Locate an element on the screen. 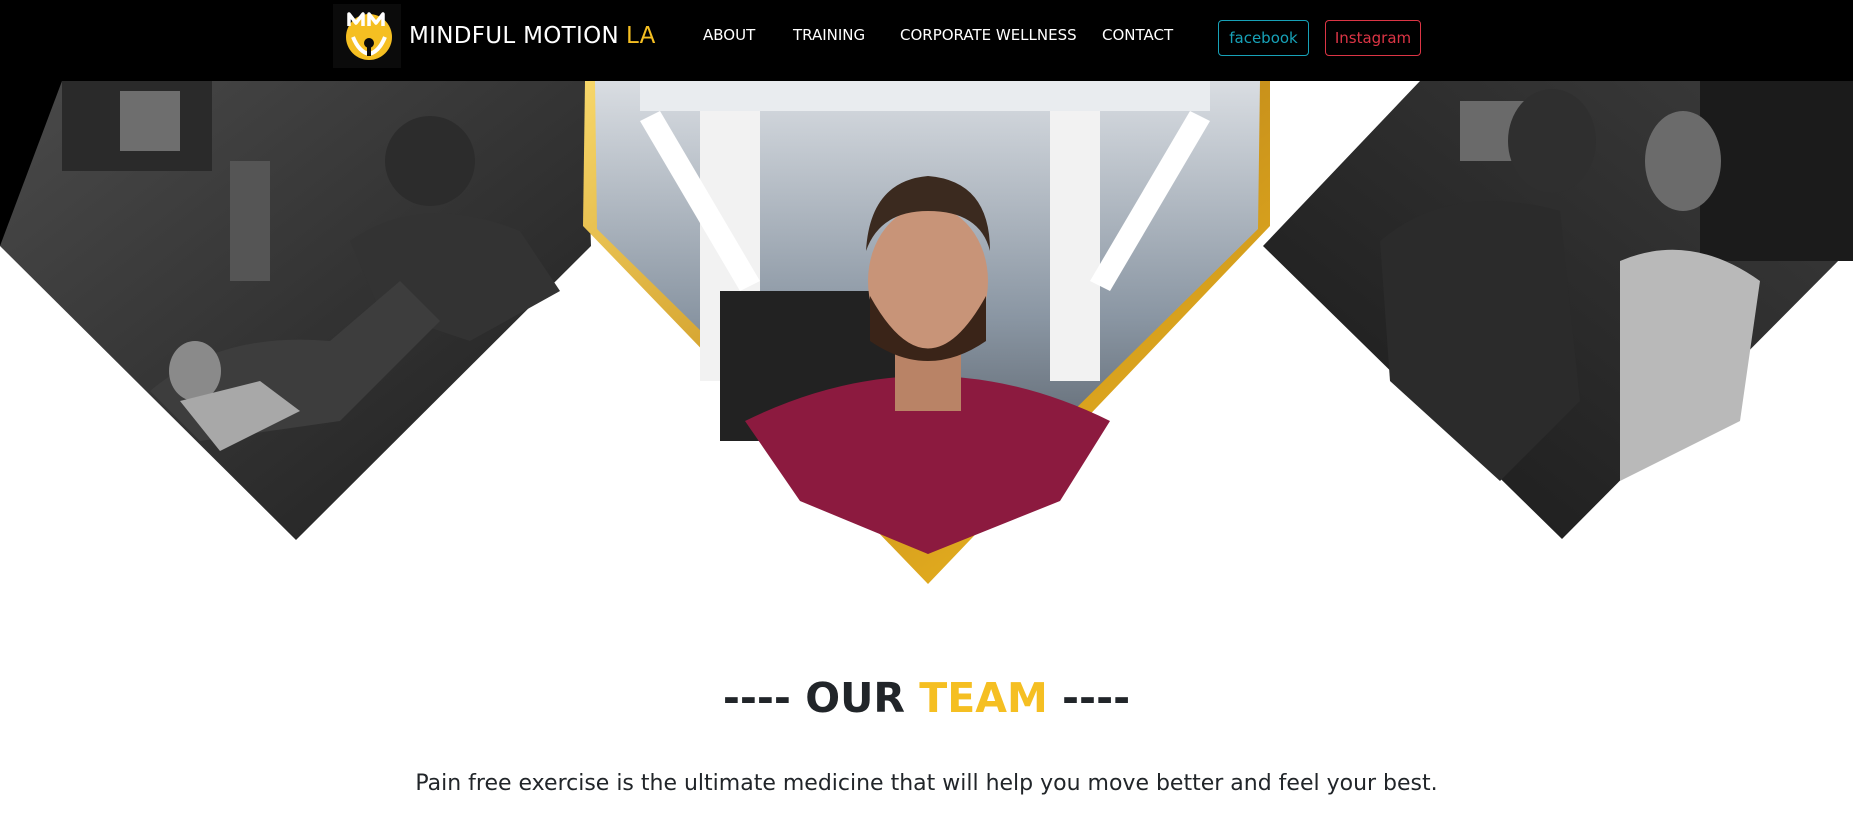 Image resolution: width=1853 pixels, height=829 pixels. title-main: OUR is located at coordinates (855, 698).